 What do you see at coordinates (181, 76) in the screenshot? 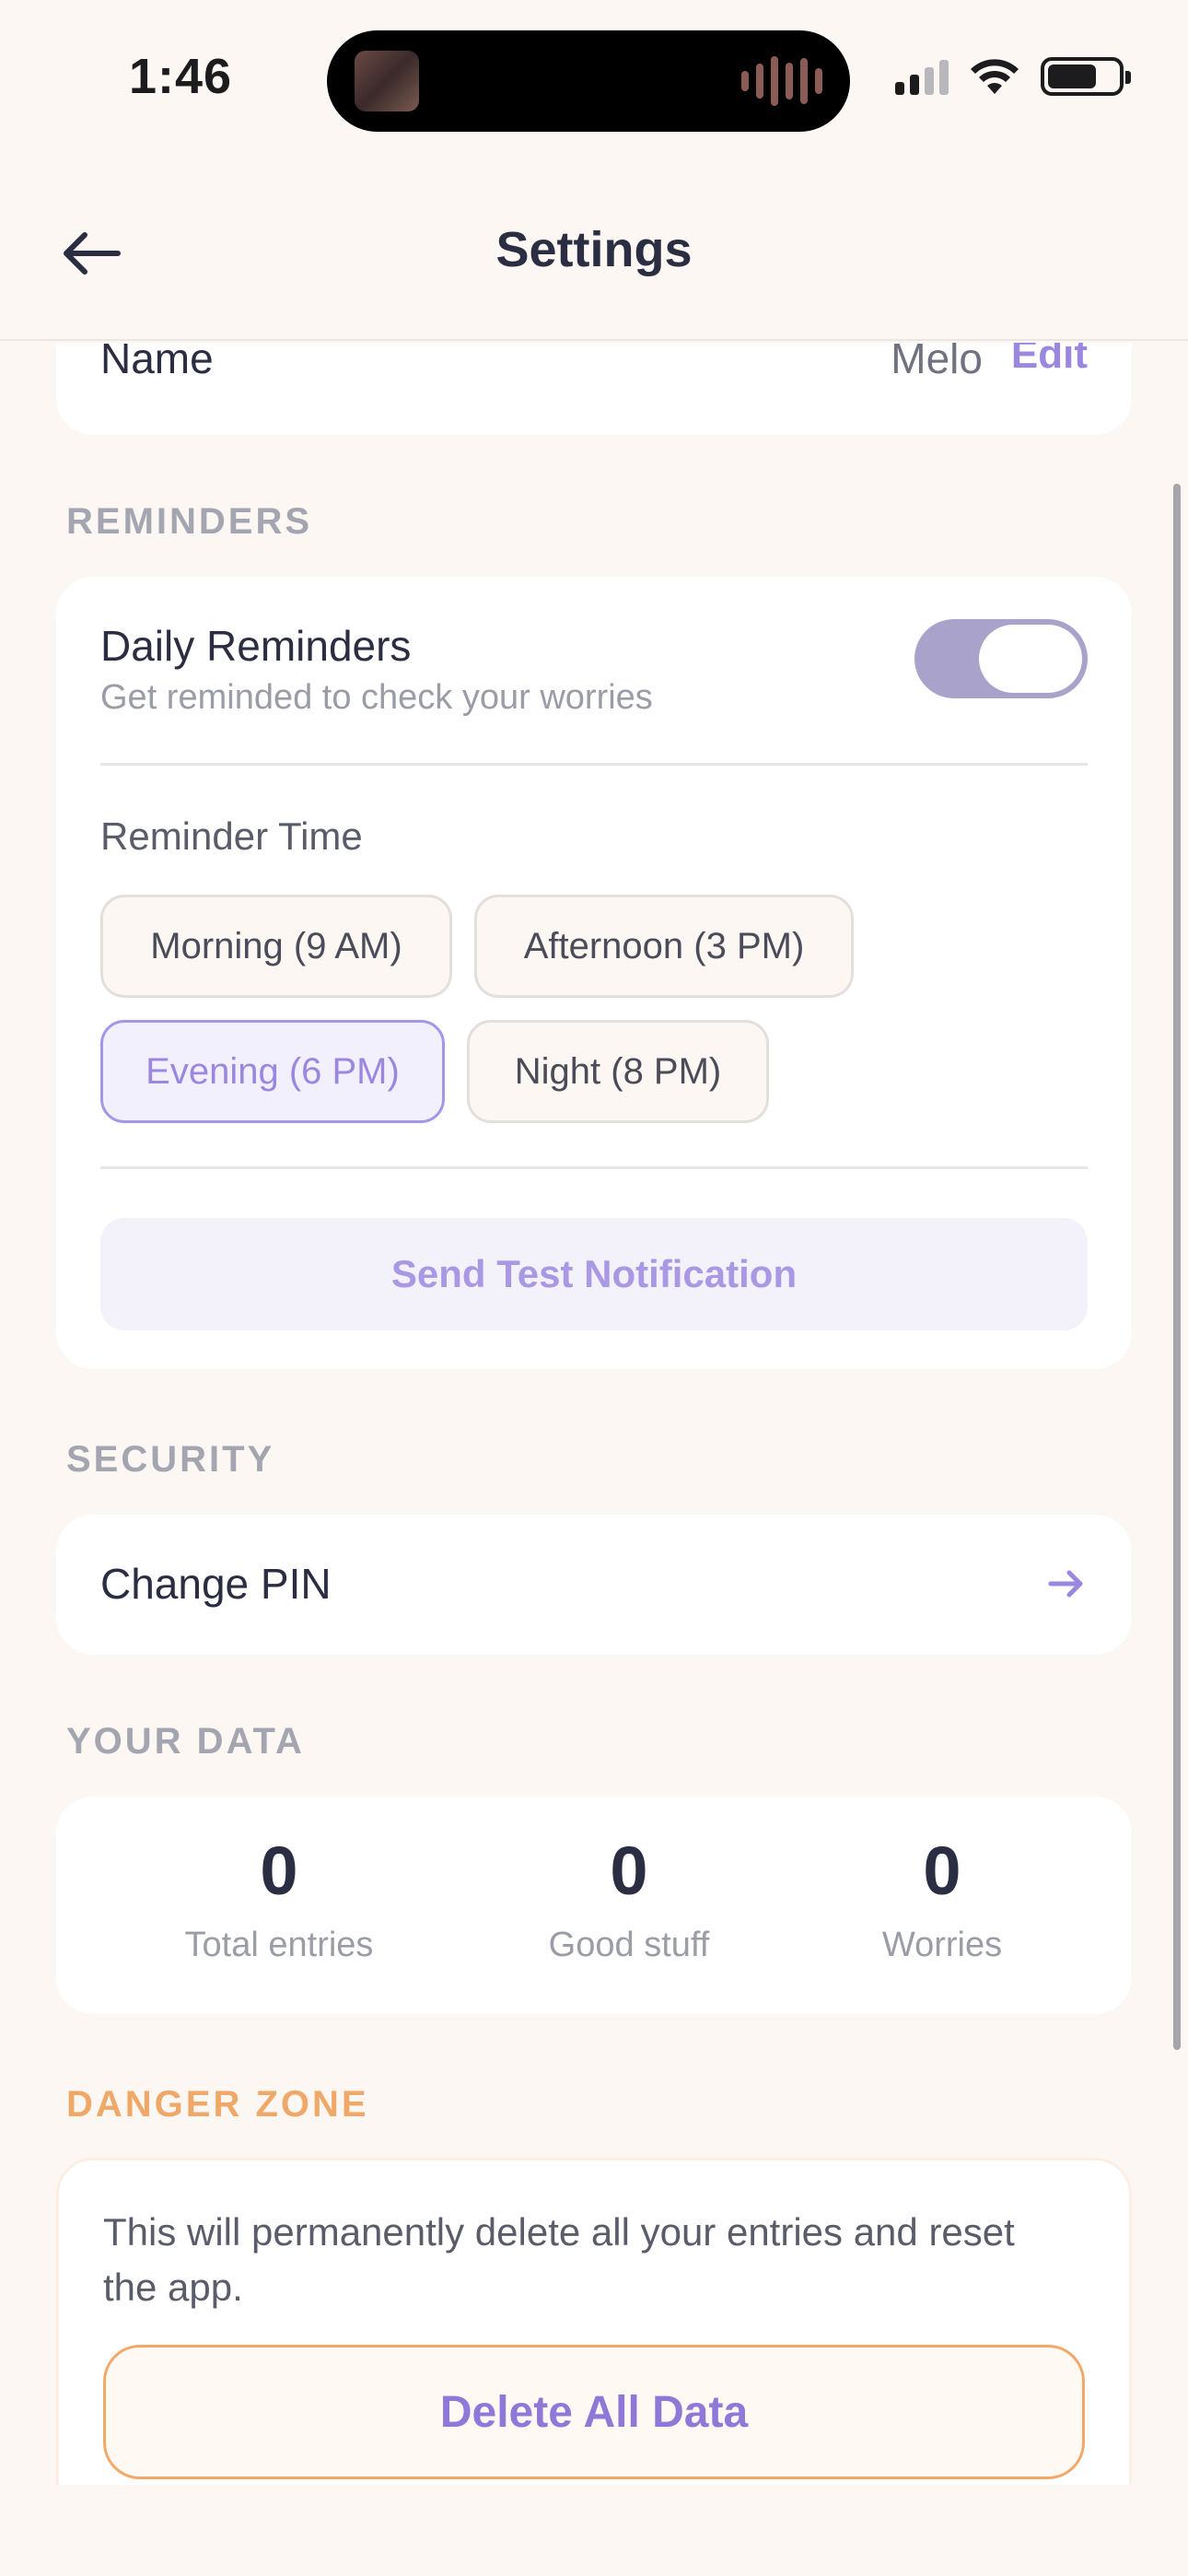
I see `status-time: 1:46` at bounding box center [181, 76].